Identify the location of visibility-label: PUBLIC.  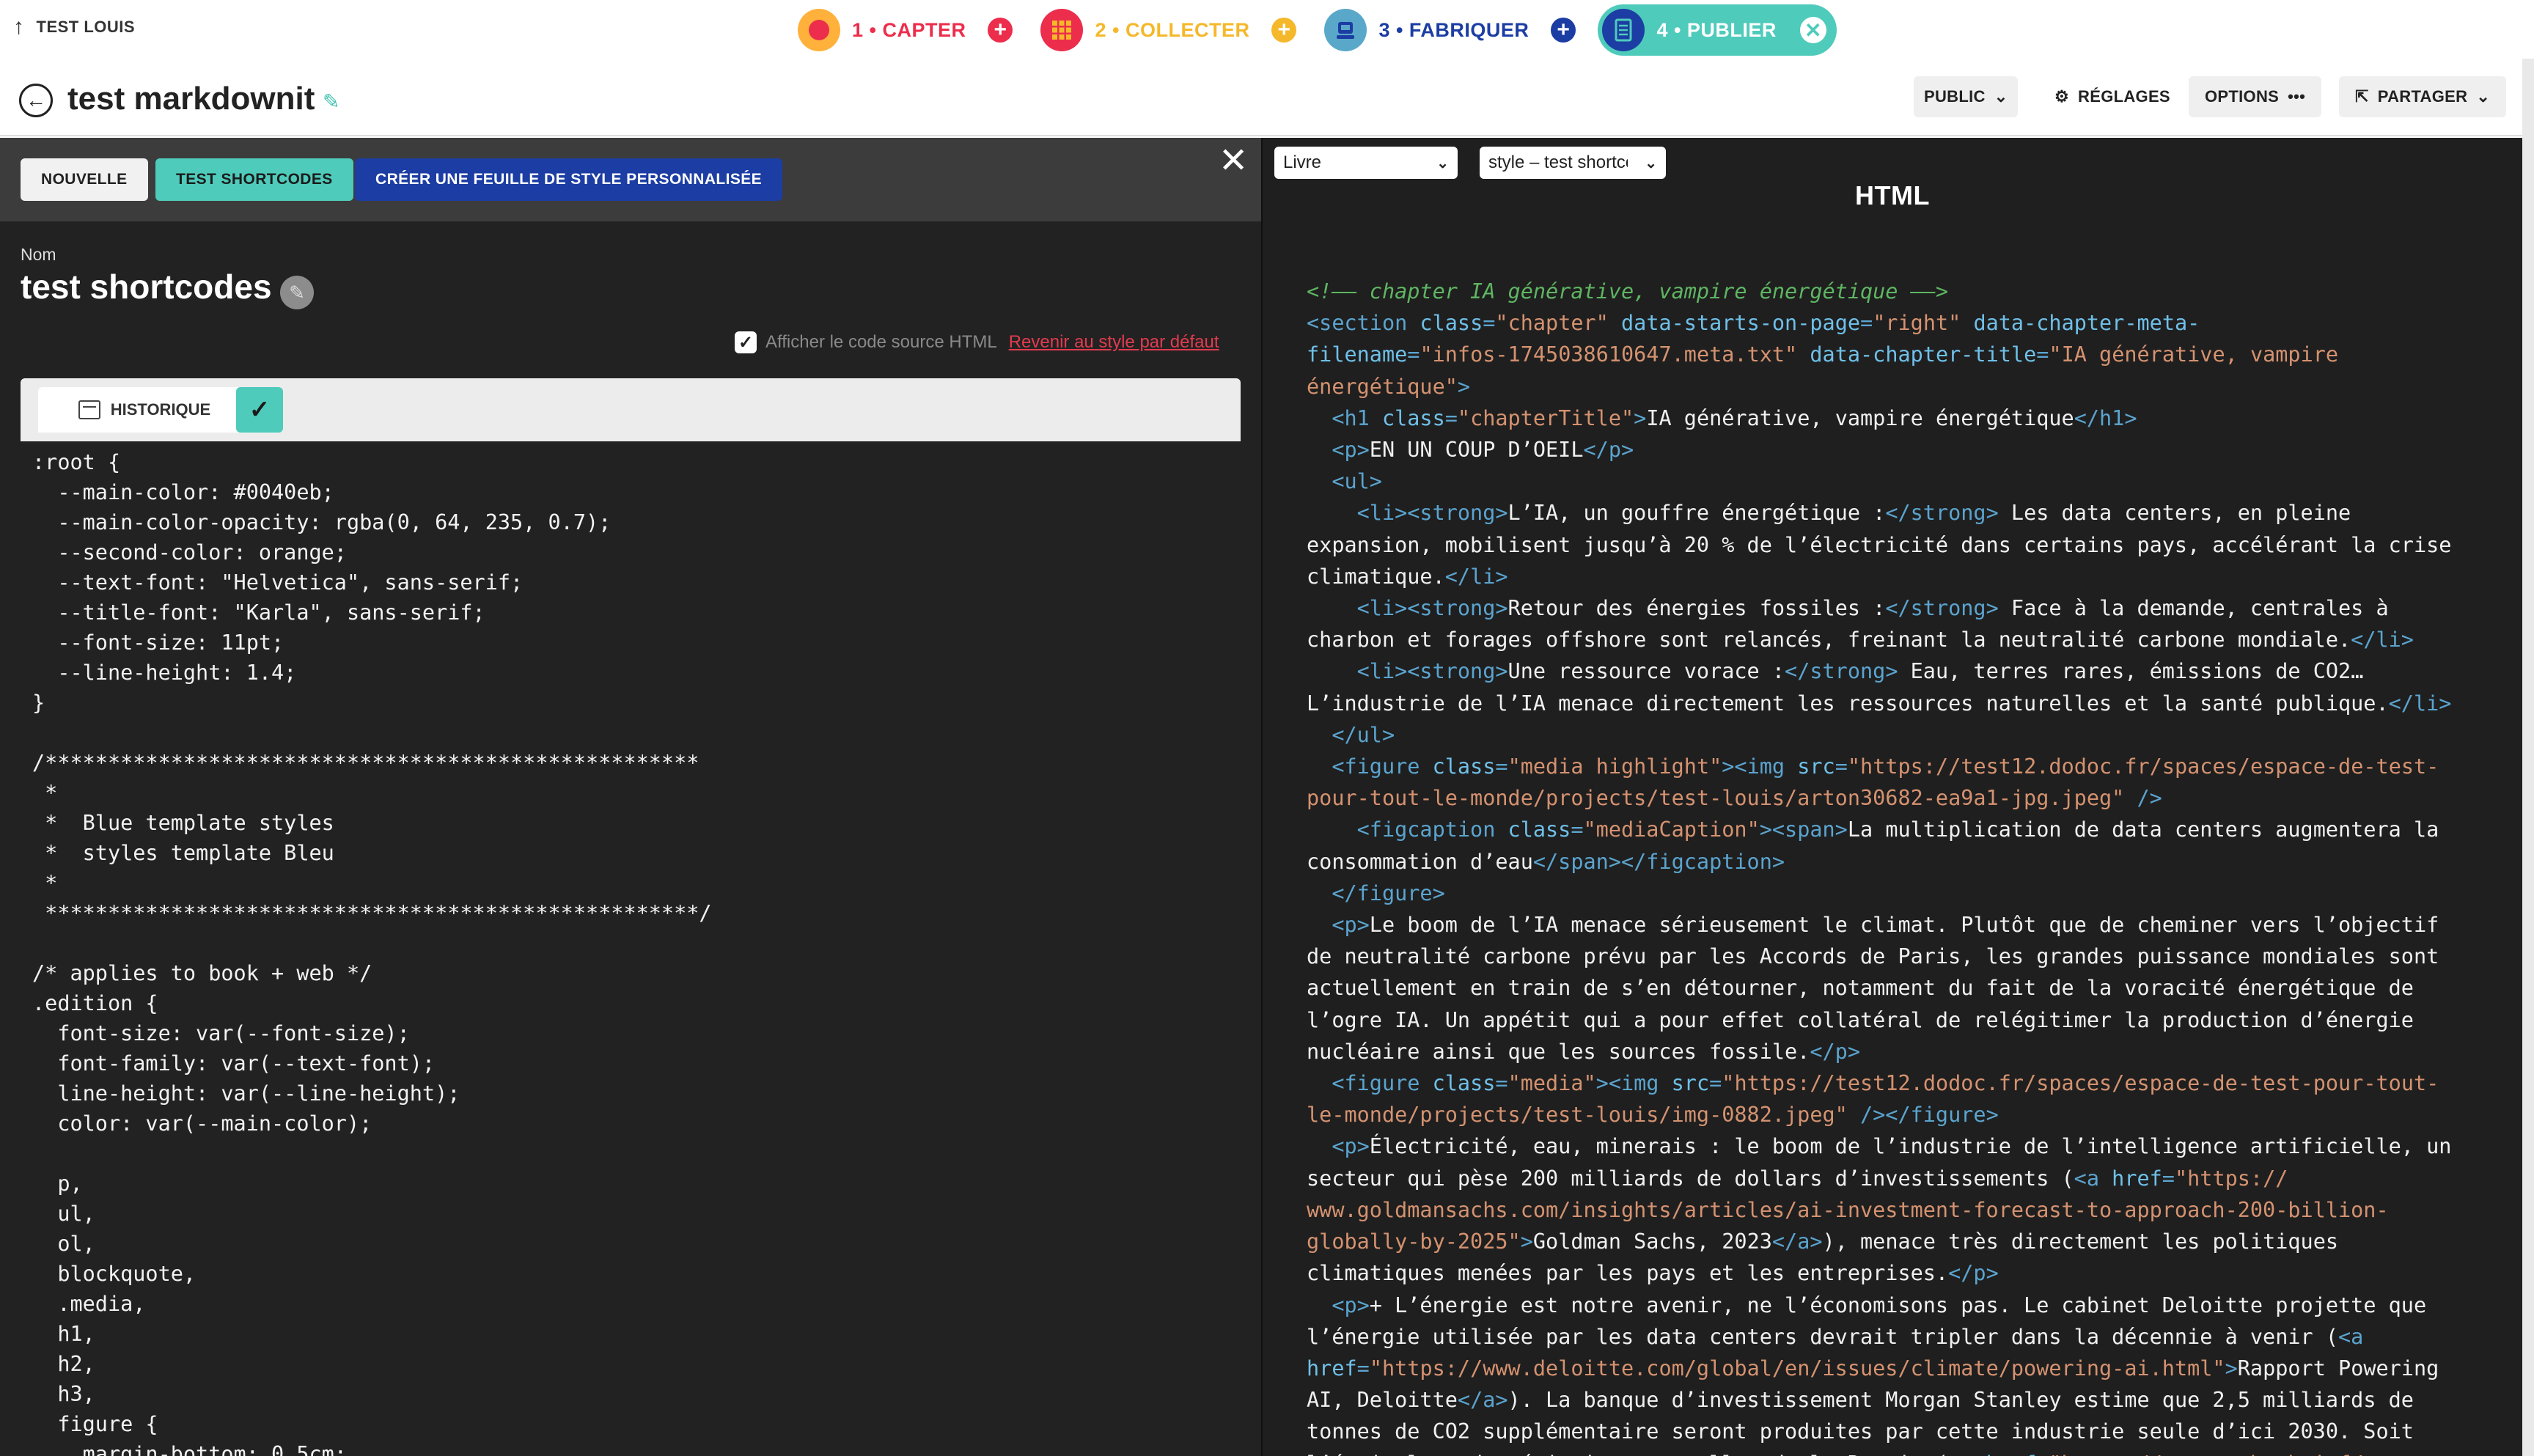
(1955, 96).